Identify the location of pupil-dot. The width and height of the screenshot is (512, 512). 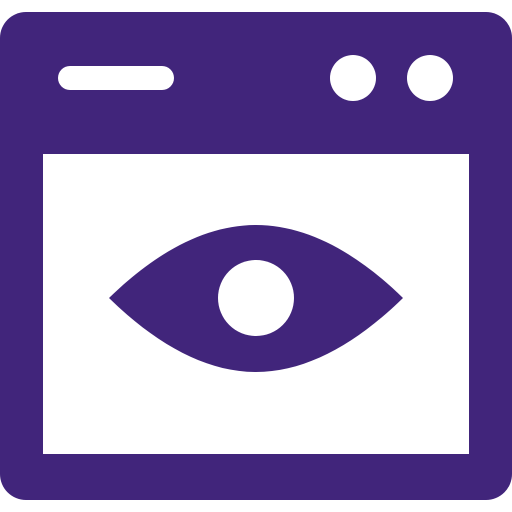
(256, 298).